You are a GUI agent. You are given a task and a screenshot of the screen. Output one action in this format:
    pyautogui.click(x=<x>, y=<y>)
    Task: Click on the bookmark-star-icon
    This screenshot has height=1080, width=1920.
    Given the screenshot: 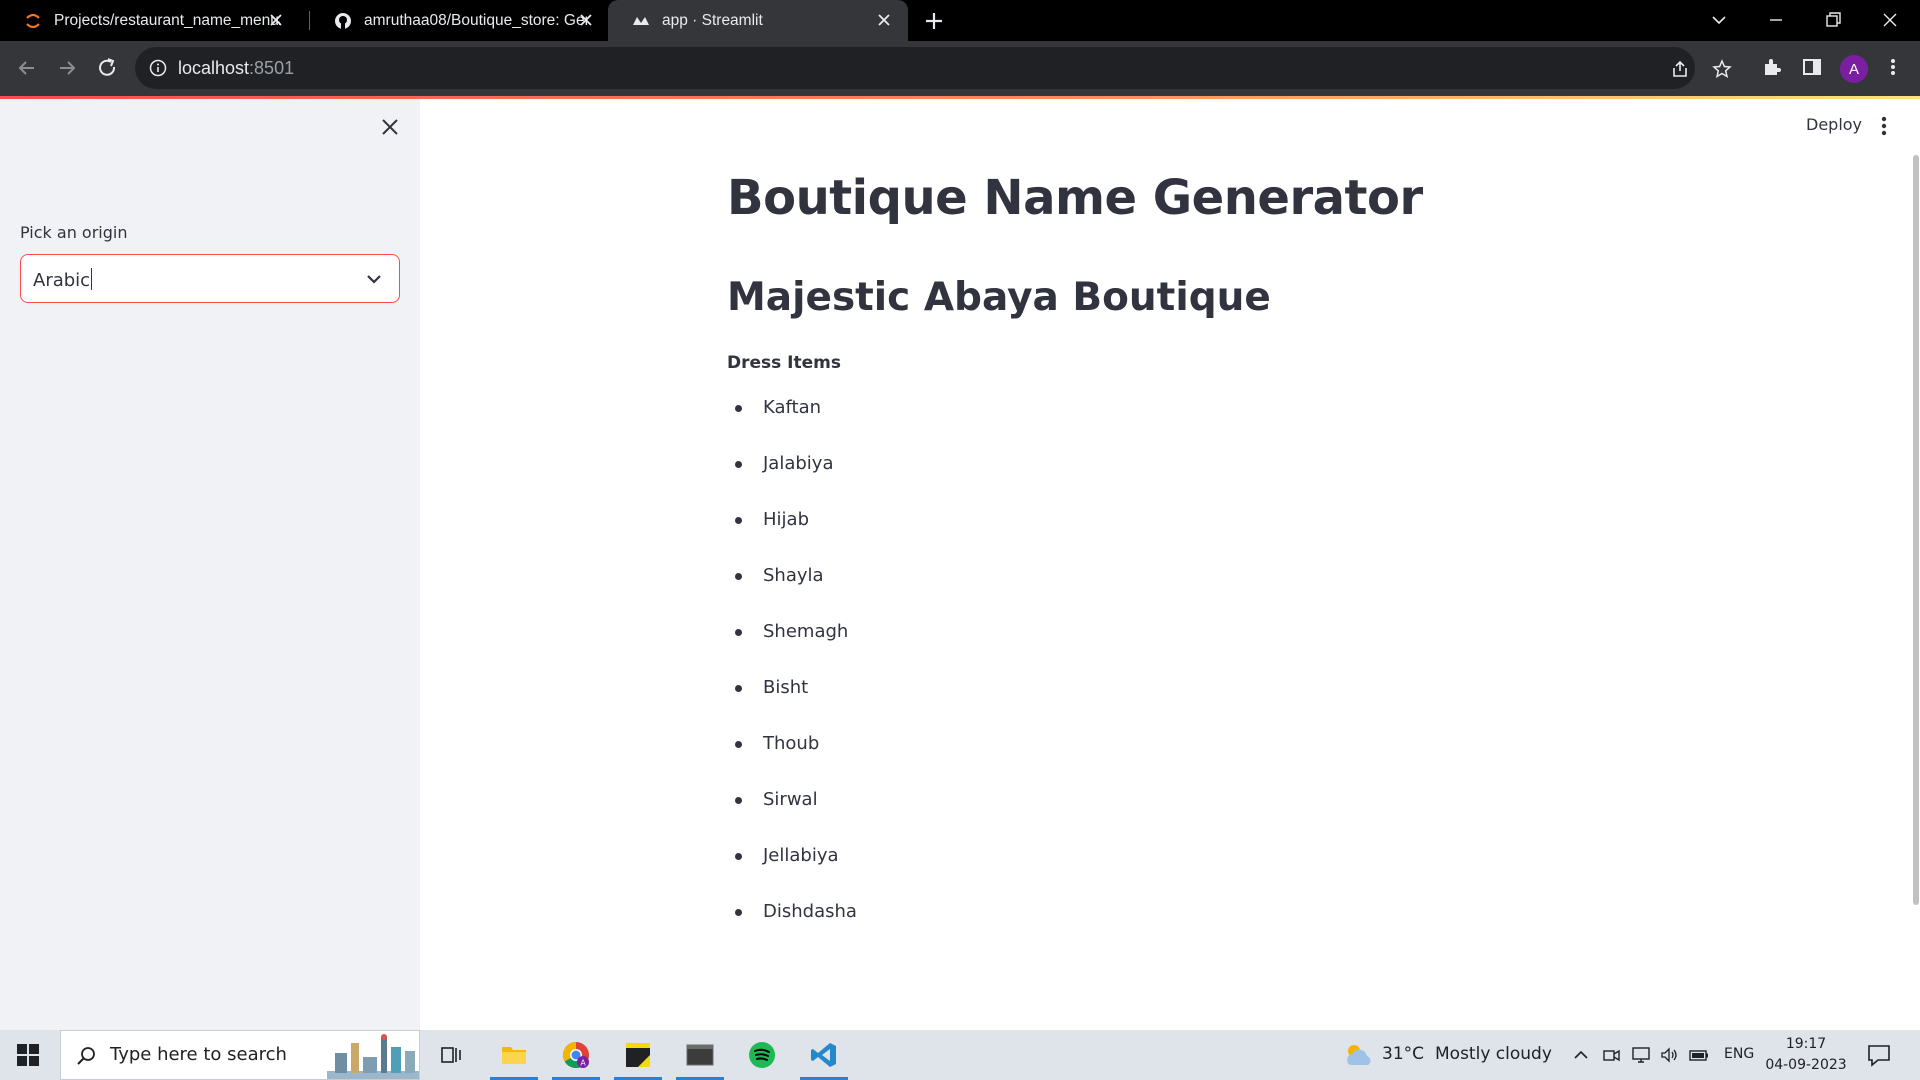 What is the action you would take?
    pyautogui.click(x=1722, y=69)
    